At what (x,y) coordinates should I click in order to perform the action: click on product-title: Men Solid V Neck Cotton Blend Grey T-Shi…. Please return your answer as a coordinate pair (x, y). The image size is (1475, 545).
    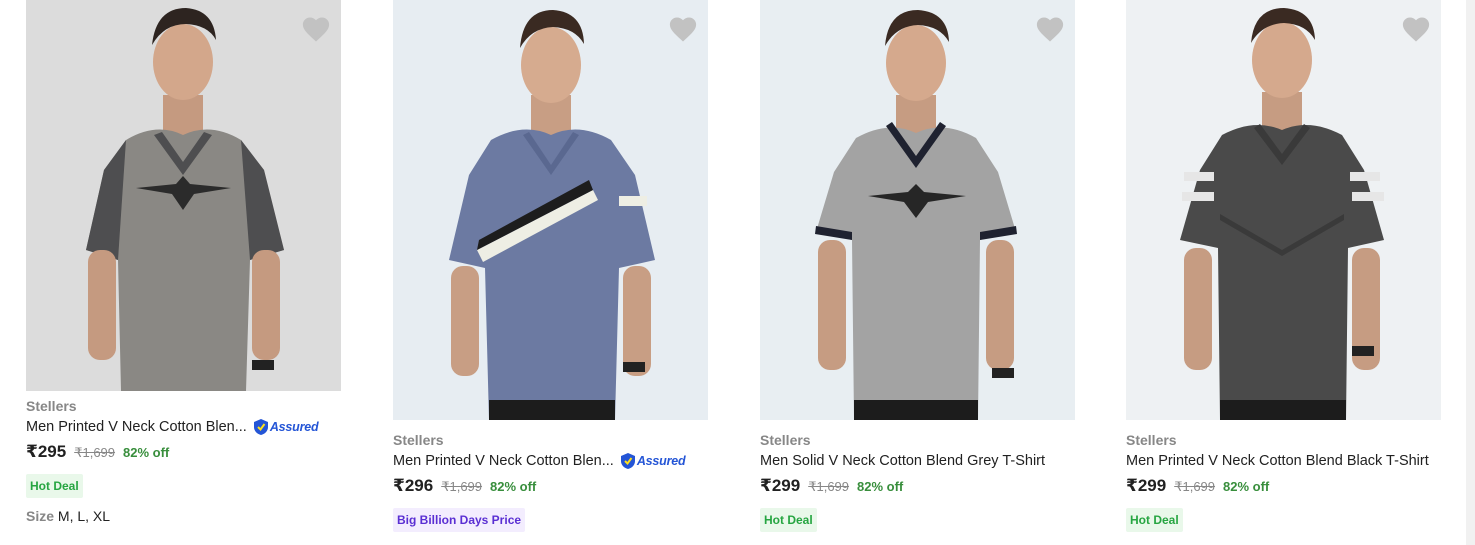
    Looking at the image, I should click on (930, 461).